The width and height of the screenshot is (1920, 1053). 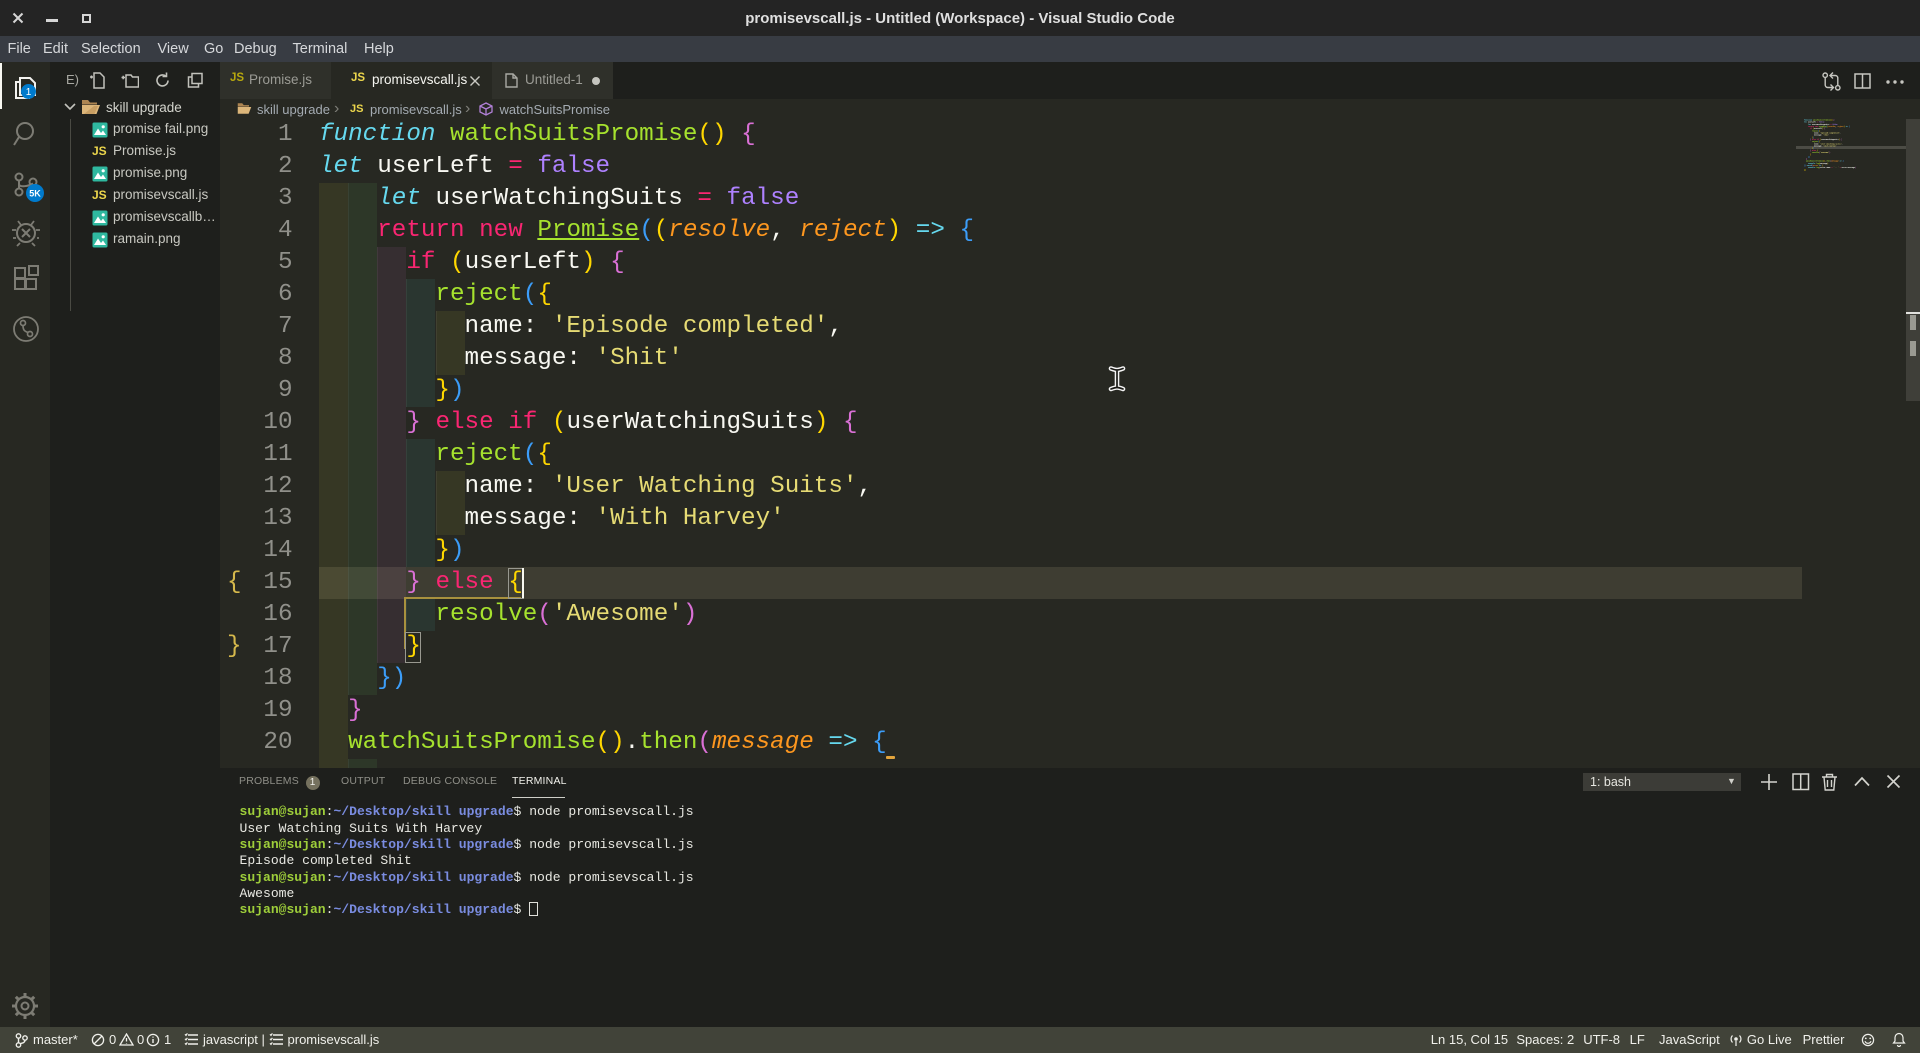 I want to click on svg-text: 5K, so click(x=35, y=194).